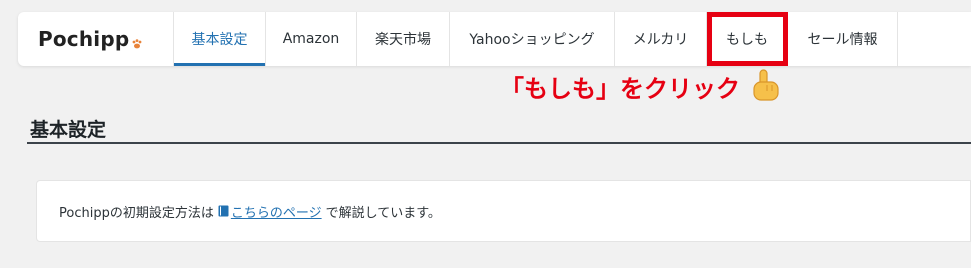 This screenshot has width=971, height=268. I want to click on tab-basic-settings: 基本設定, so click(220, 39).